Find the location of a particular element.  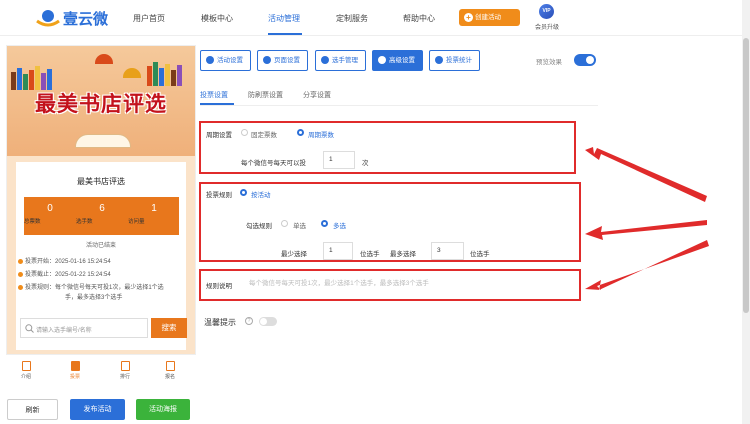

activity-settings-button: 活动设置 is located at coordinates (225, 60).